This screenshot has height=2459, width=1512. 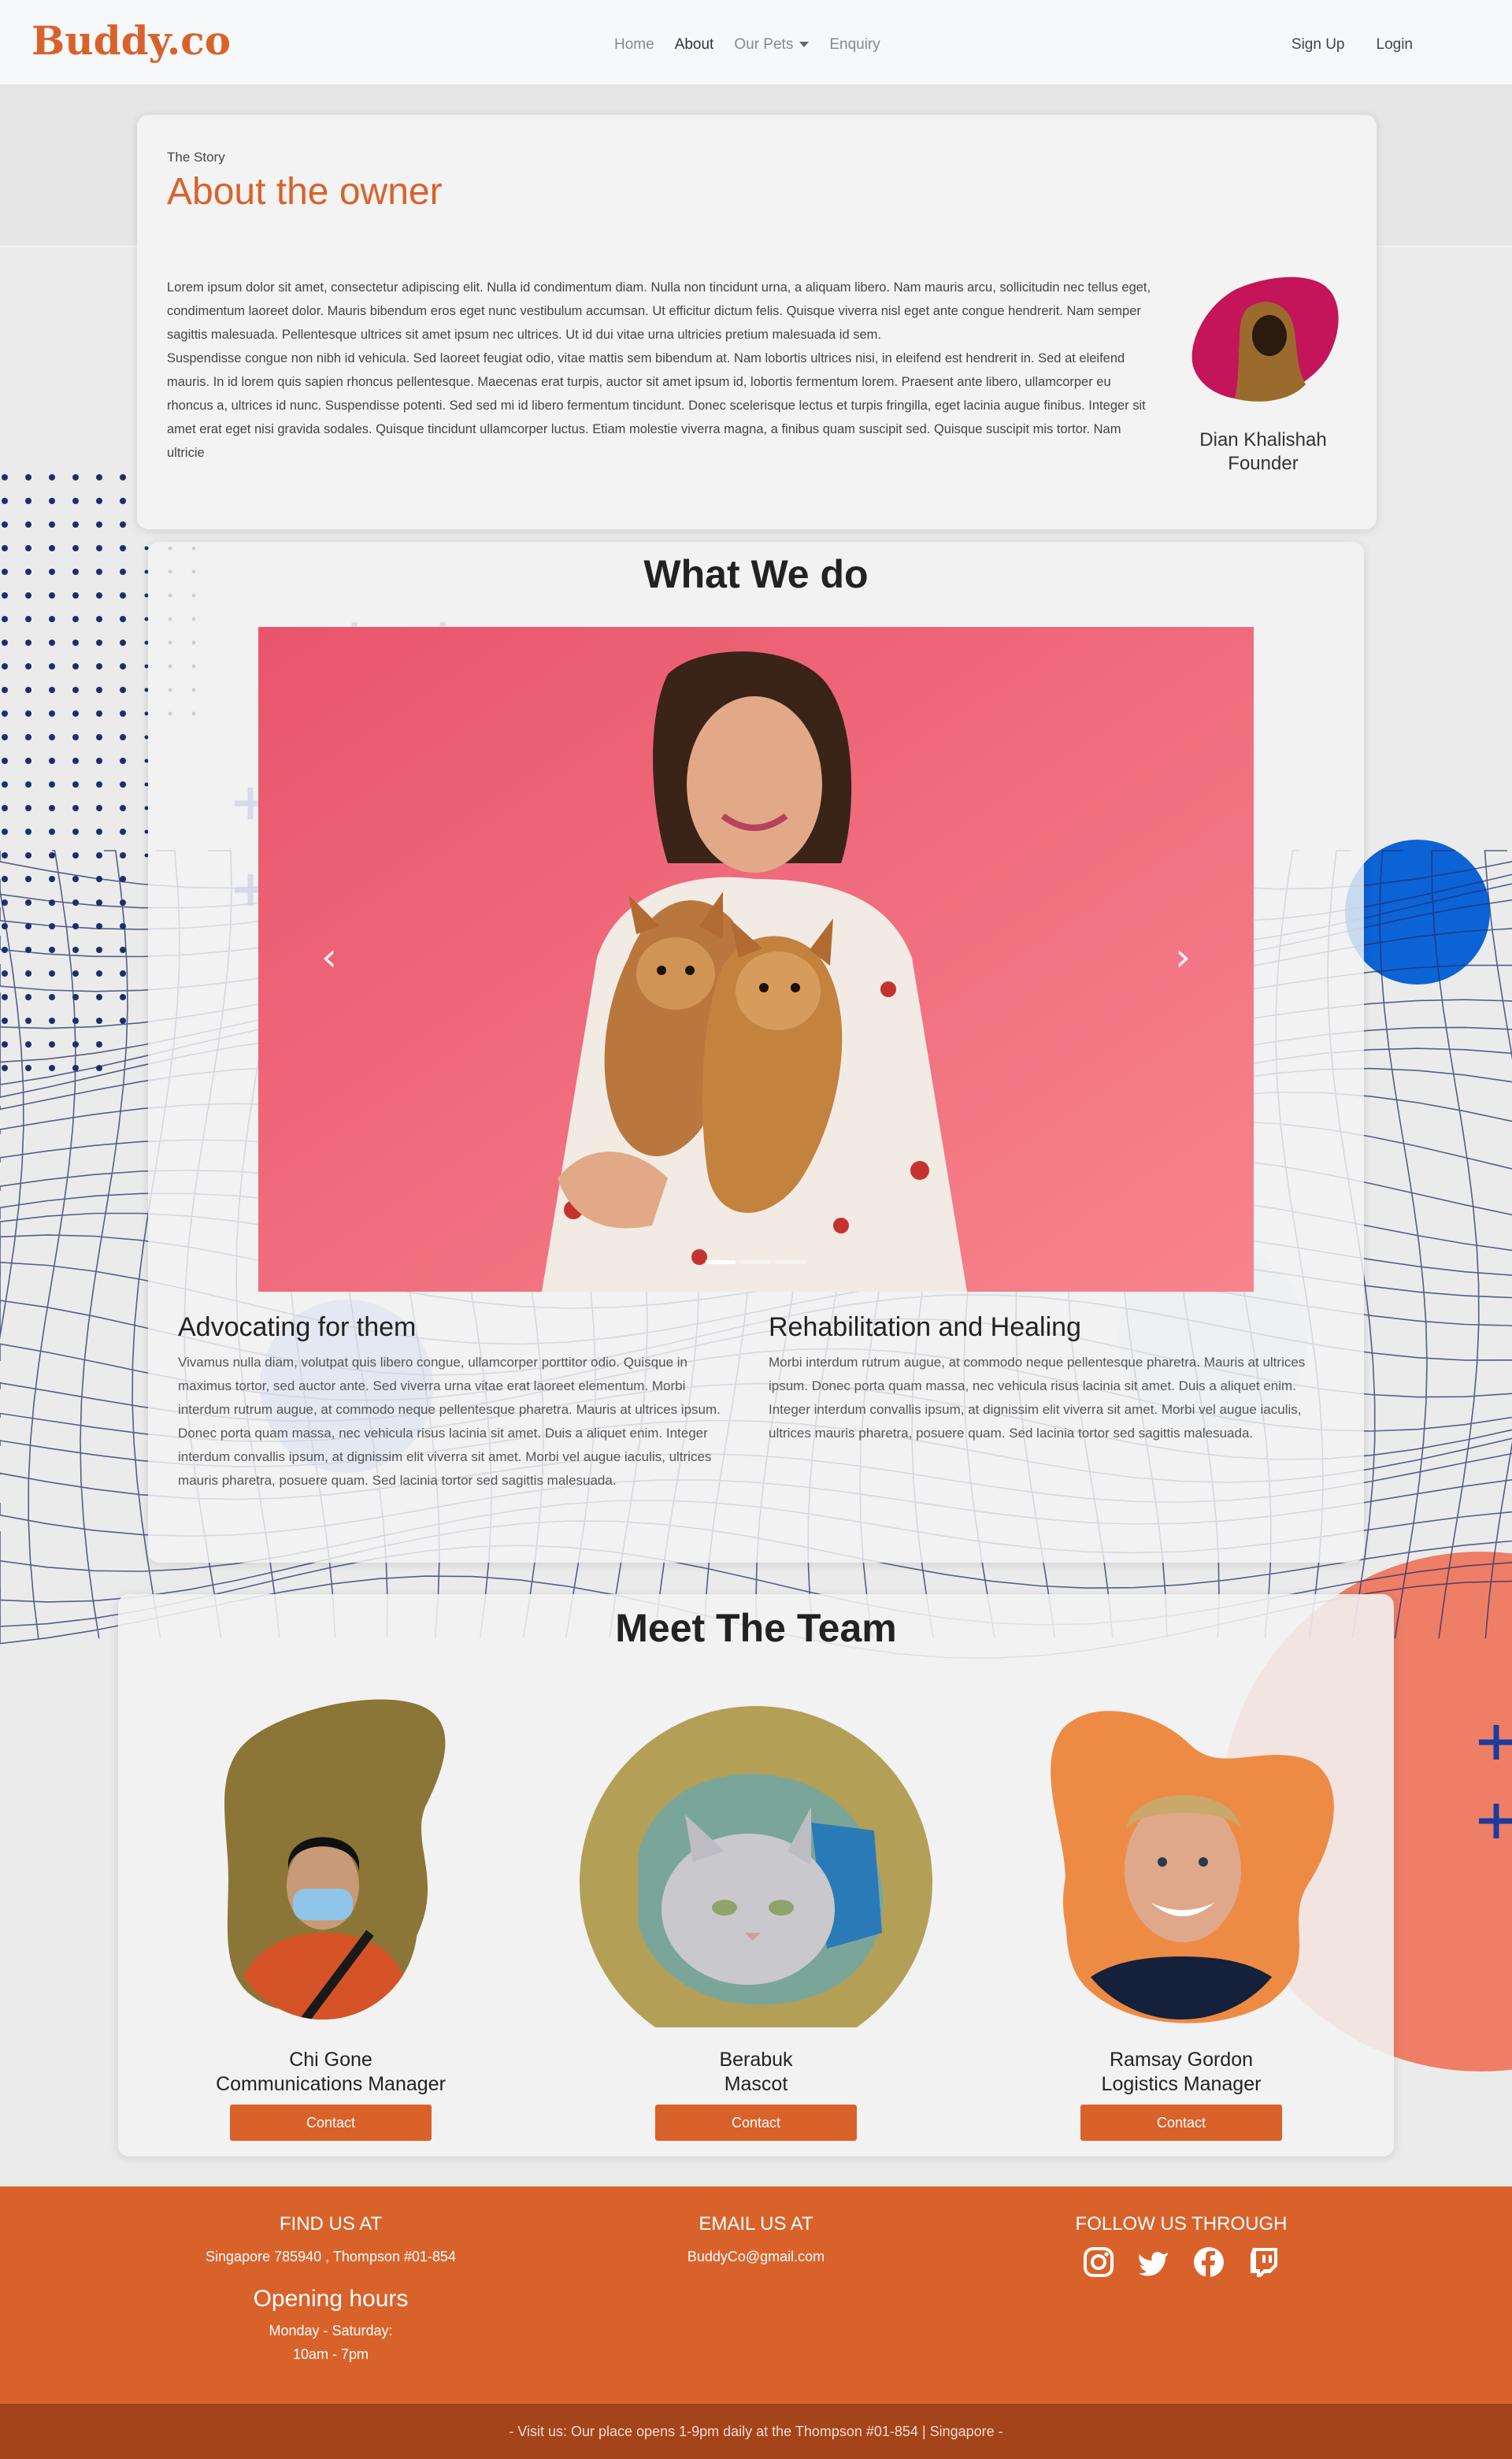 I want to click on login-link: Login, so click(x=1395, y=45).